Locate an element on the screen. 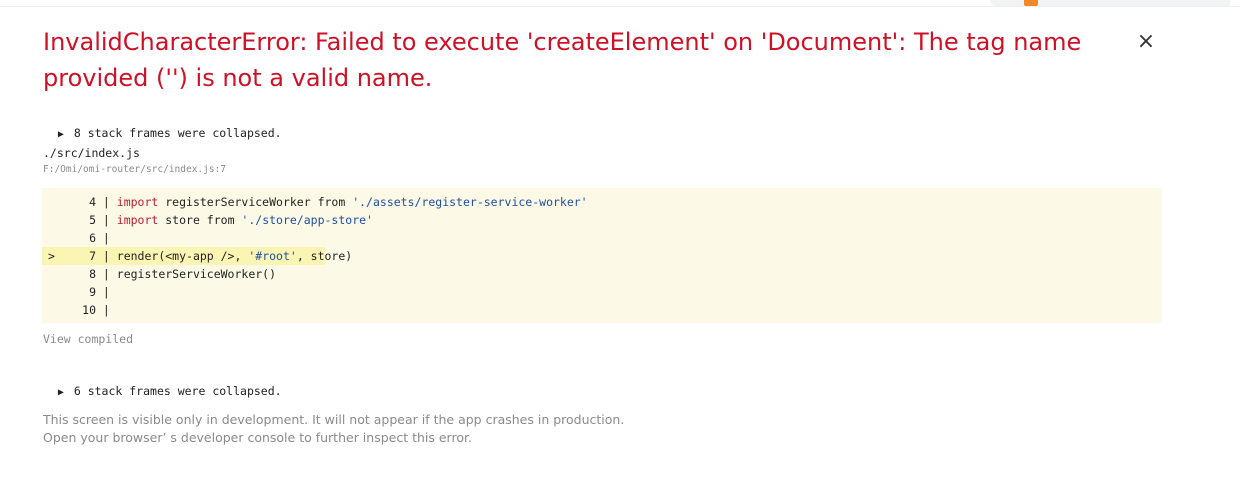 The image size is (1240, 485). collapsed-frames-toggle-top: ▶ 8 stack frames were collapsed. is located at coordinates (163, 126).